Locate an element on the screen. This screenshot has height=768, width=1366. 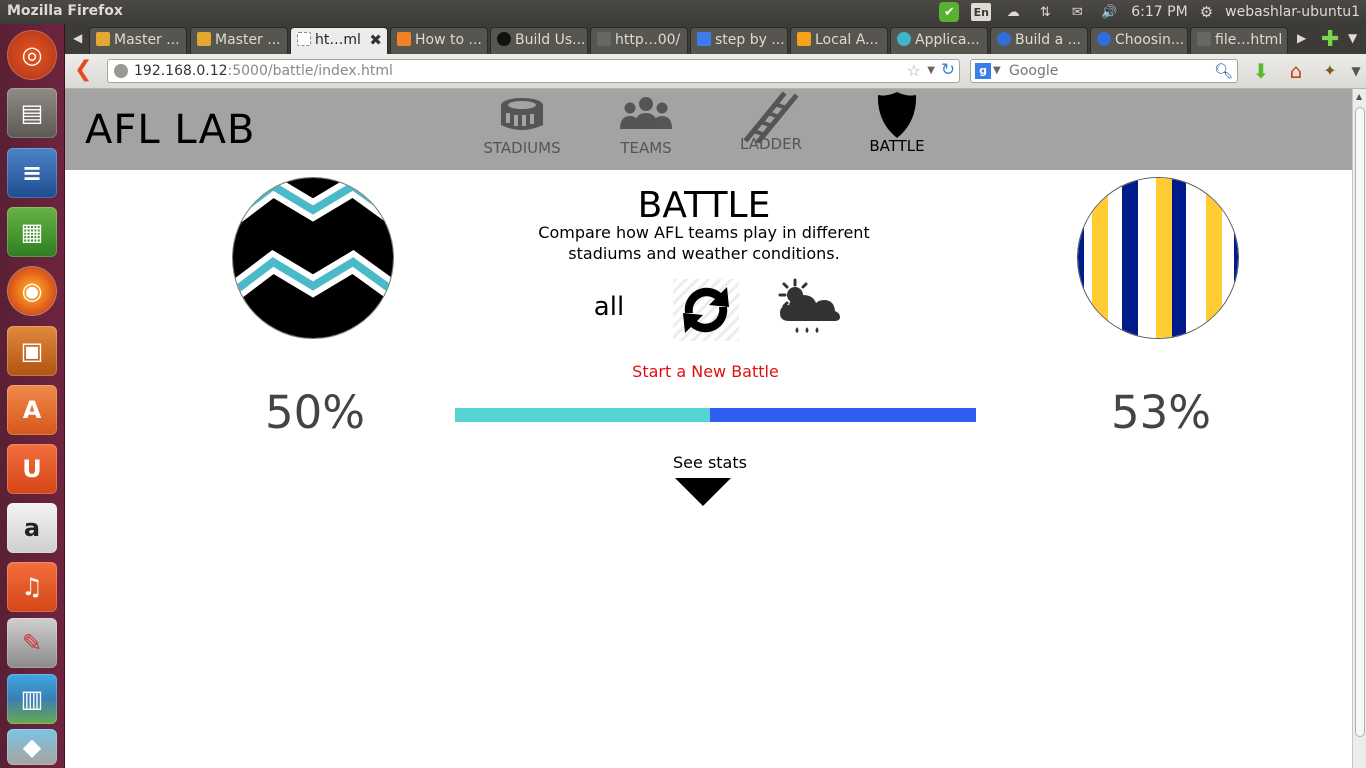
firefox-icon: ◉ is located at coordinates (32, 291).